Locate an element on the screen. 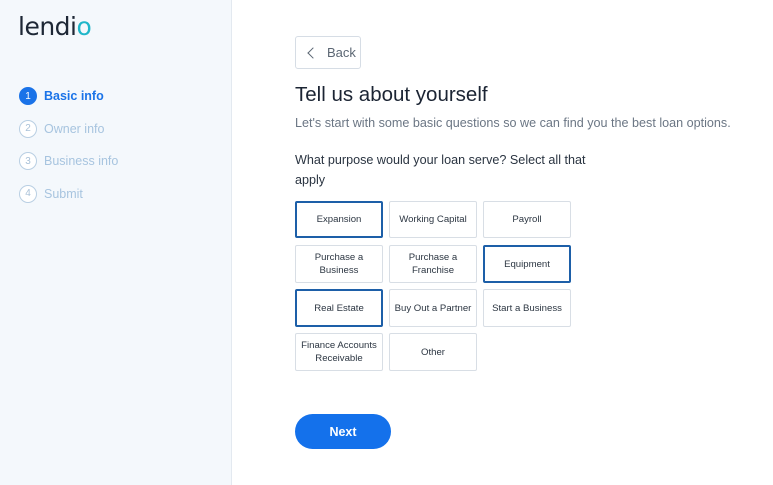 This screenshot has width=773, height=485. option-label: Start a Business is located at coordinates (527, 308).